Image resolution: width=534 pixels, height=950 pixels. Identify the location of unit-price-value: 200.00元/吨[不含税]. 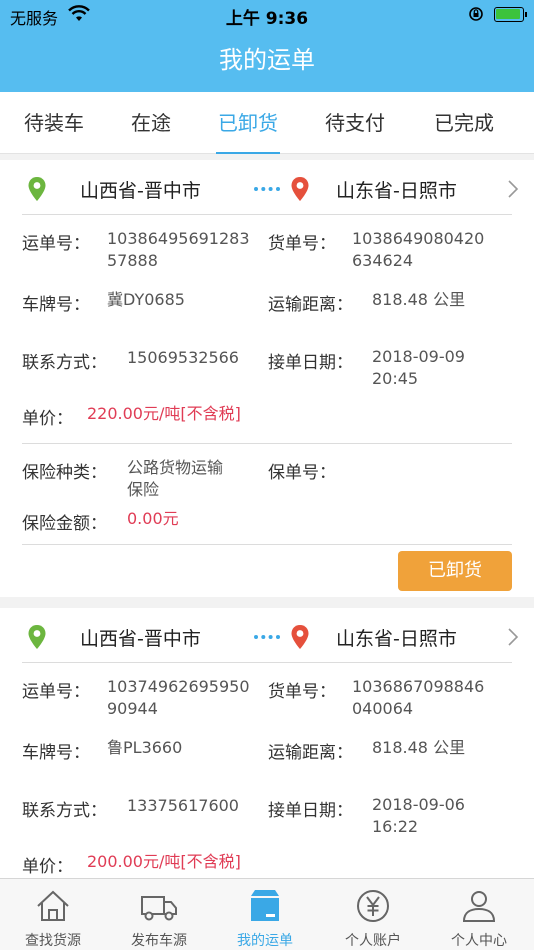
(164, 861).